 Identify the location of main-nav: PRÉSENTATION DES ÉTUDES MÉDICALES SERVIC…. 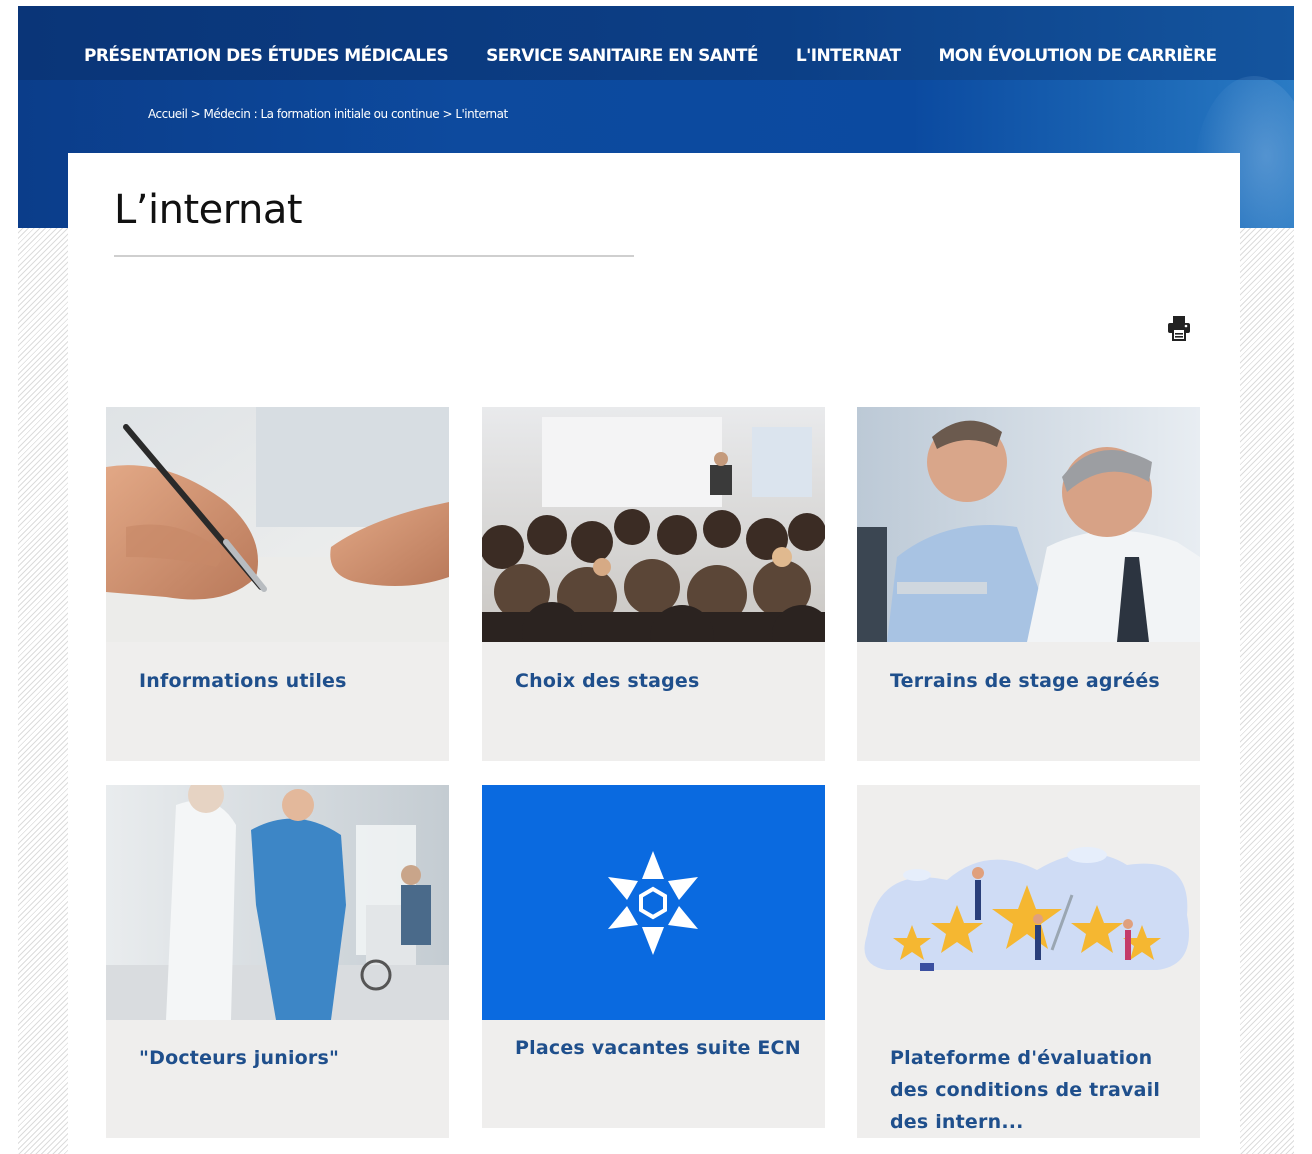
(650, 56).